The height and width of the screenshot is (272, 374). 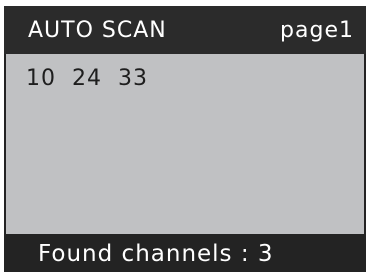 I want to click on channel-item: 24, so click(x=87, y=79).